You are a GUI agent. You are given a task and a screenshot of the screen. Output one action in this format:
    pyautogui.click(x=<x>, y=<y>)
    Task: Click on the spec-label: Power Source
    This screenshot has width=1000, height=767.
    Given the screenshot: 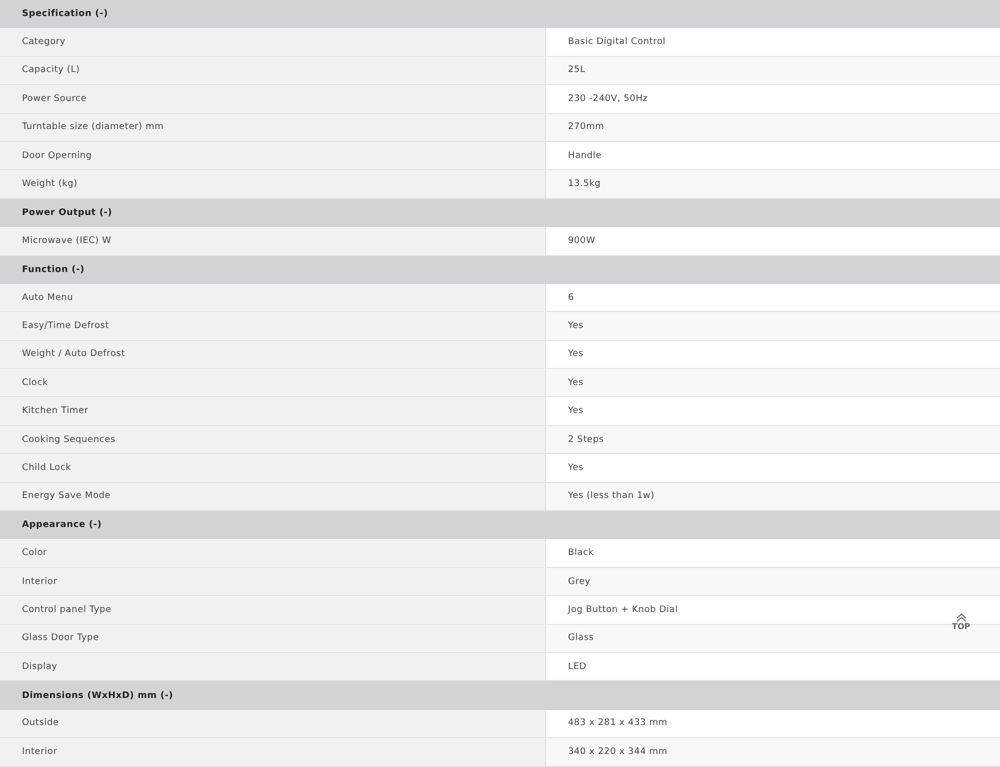 What is the action you would take?
    pyautogui.click(x=273, y=99)
    